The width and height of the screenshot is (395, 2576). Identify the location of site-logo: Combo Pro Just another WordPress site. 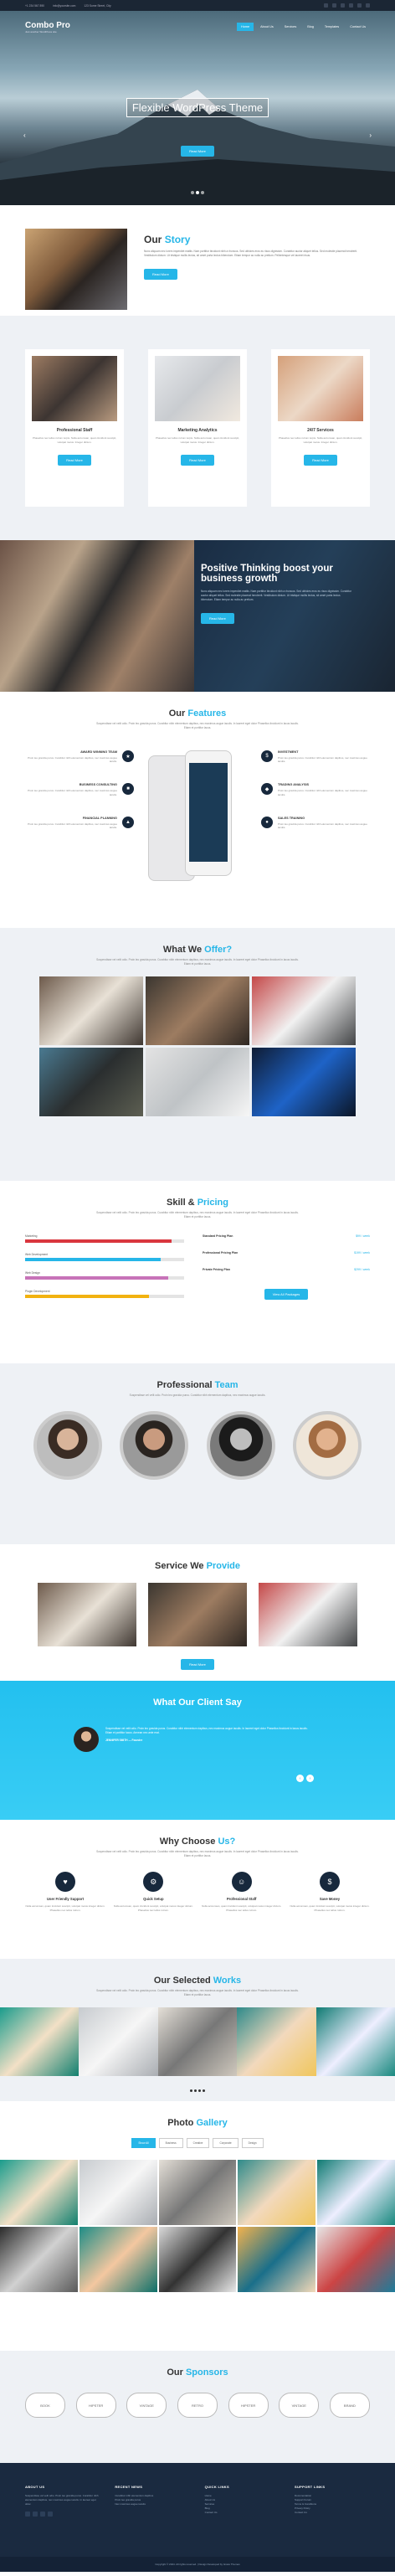
(47, 27).